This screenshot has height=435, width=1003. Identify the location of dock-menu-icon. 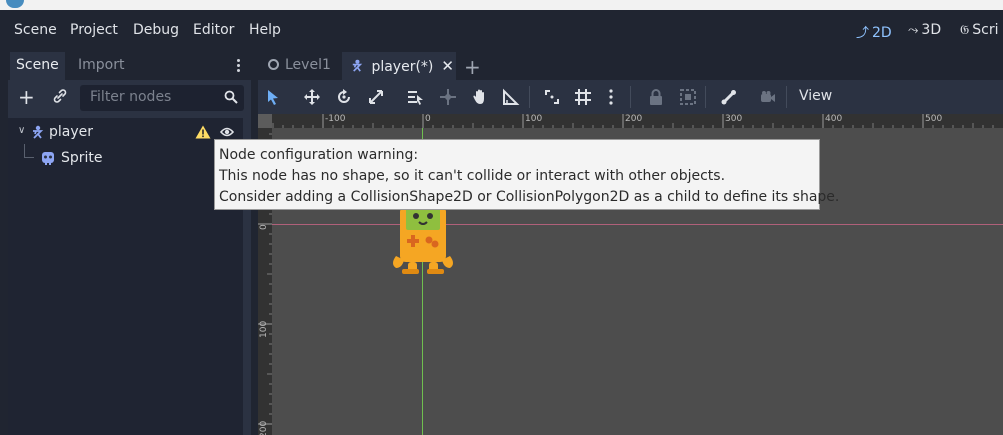
(240, 65).